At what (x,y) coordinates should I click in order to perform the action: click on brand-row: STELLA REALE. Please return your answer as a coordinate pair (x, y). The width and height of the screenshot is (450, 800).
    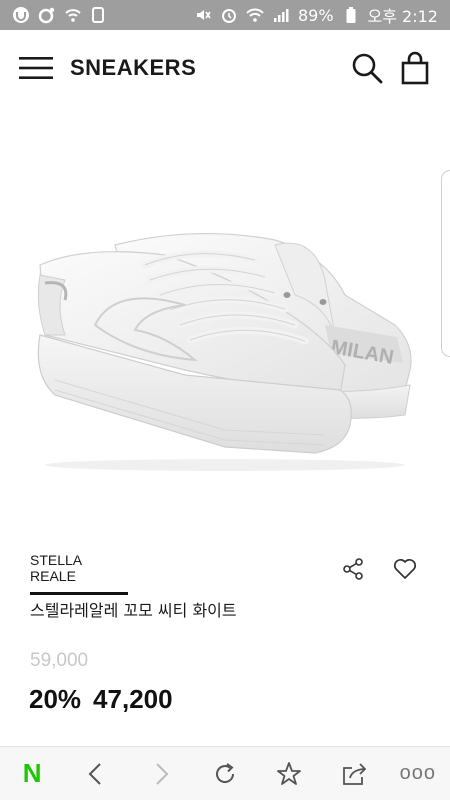
    Looking at the image, I should click on (226, 573).